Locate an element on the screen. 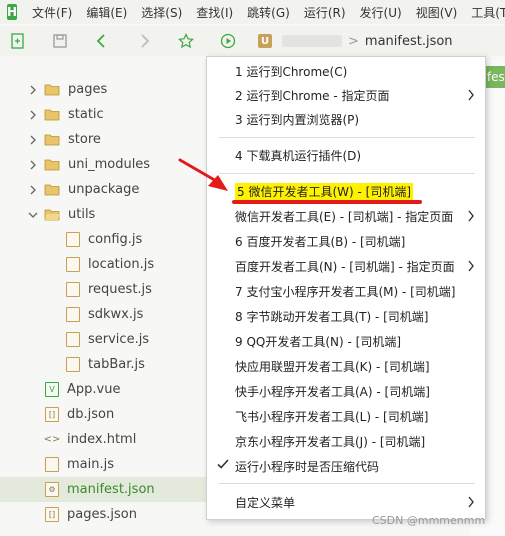 The height and width of the screenshot is (536, 505). breadcrumb: U > manifest.json is located at coordinates (355, 41).